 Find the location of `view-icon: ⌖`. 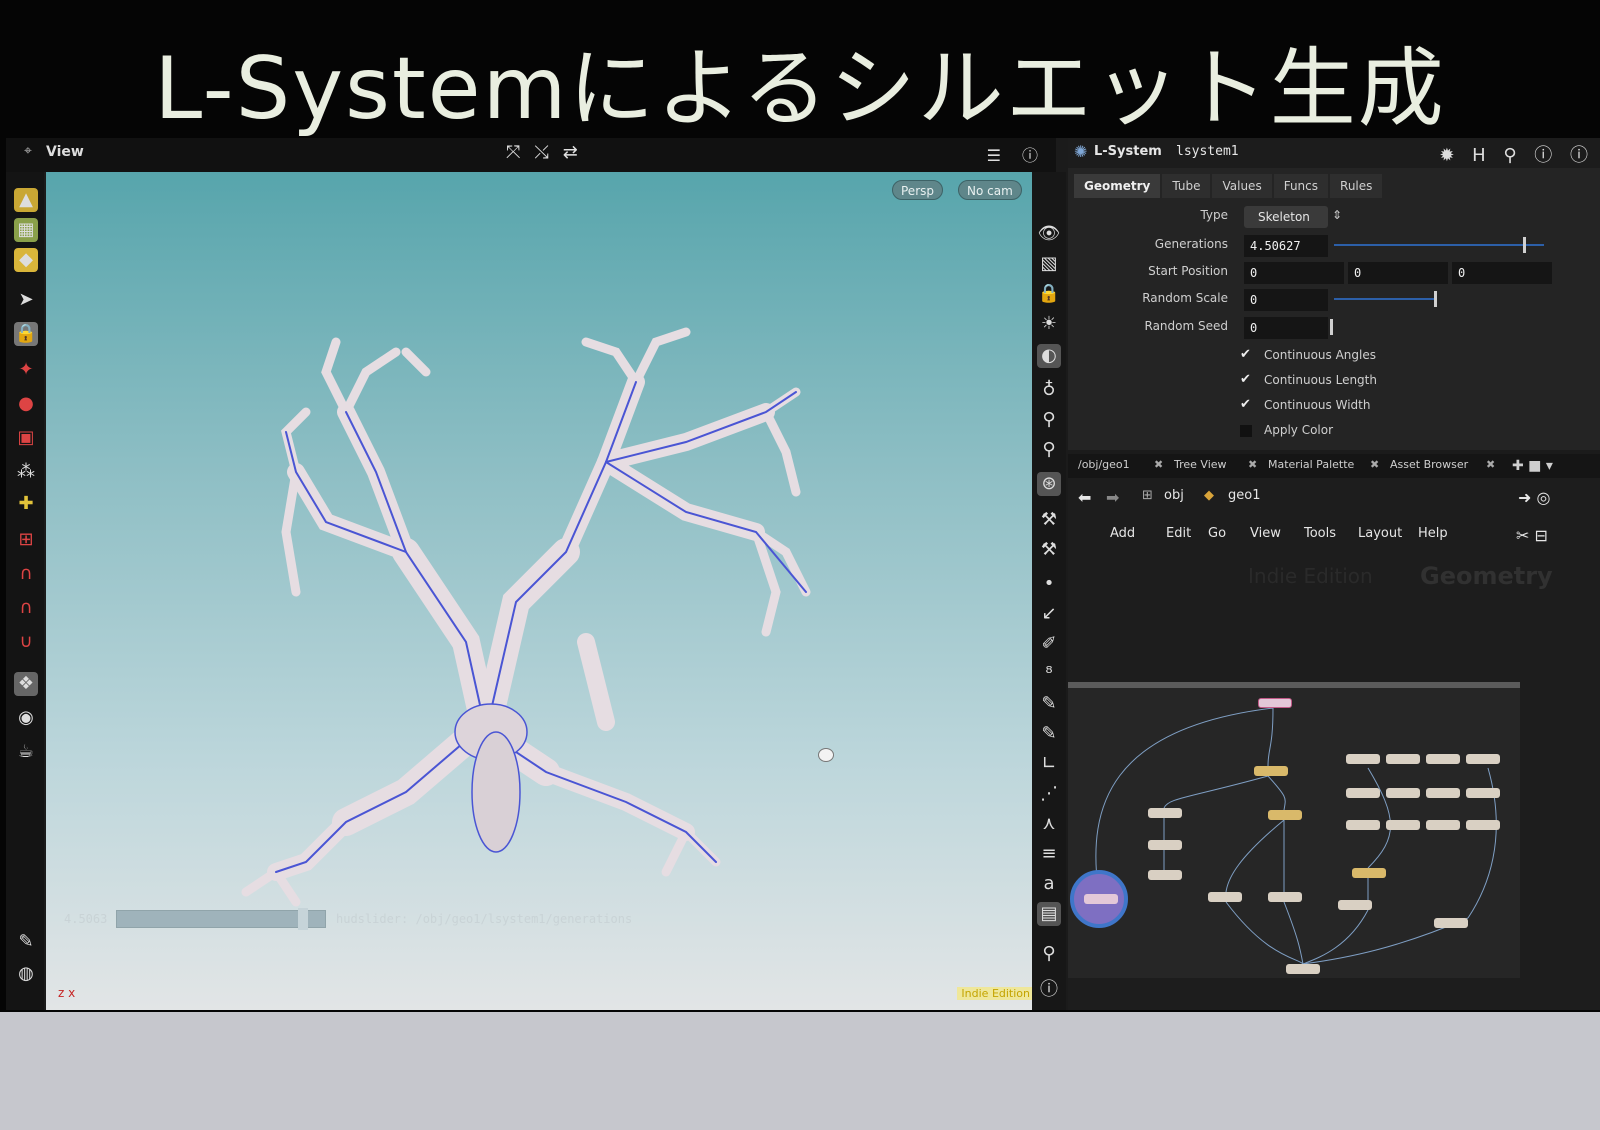

view-icon: ⌖ is located at coordinates (28, 151).